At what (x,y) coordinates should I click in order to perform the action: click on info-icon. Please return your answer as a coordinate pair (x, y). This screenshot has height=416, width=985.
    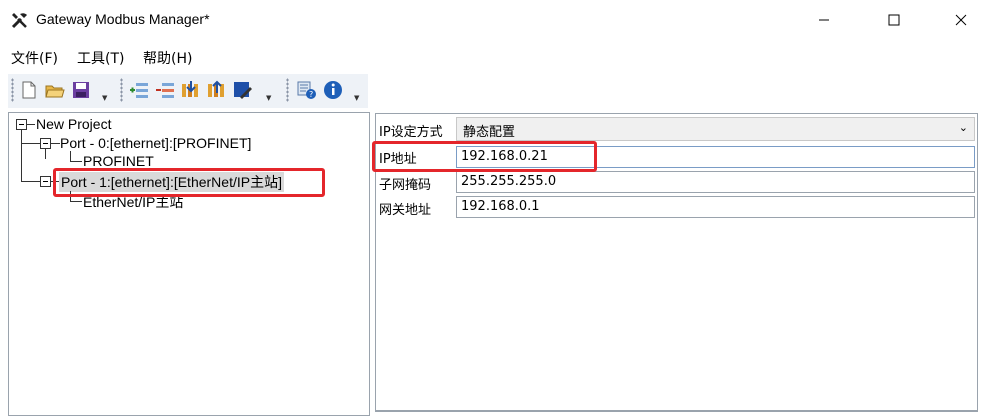
    Looking at the image, I should click on (333, 90).